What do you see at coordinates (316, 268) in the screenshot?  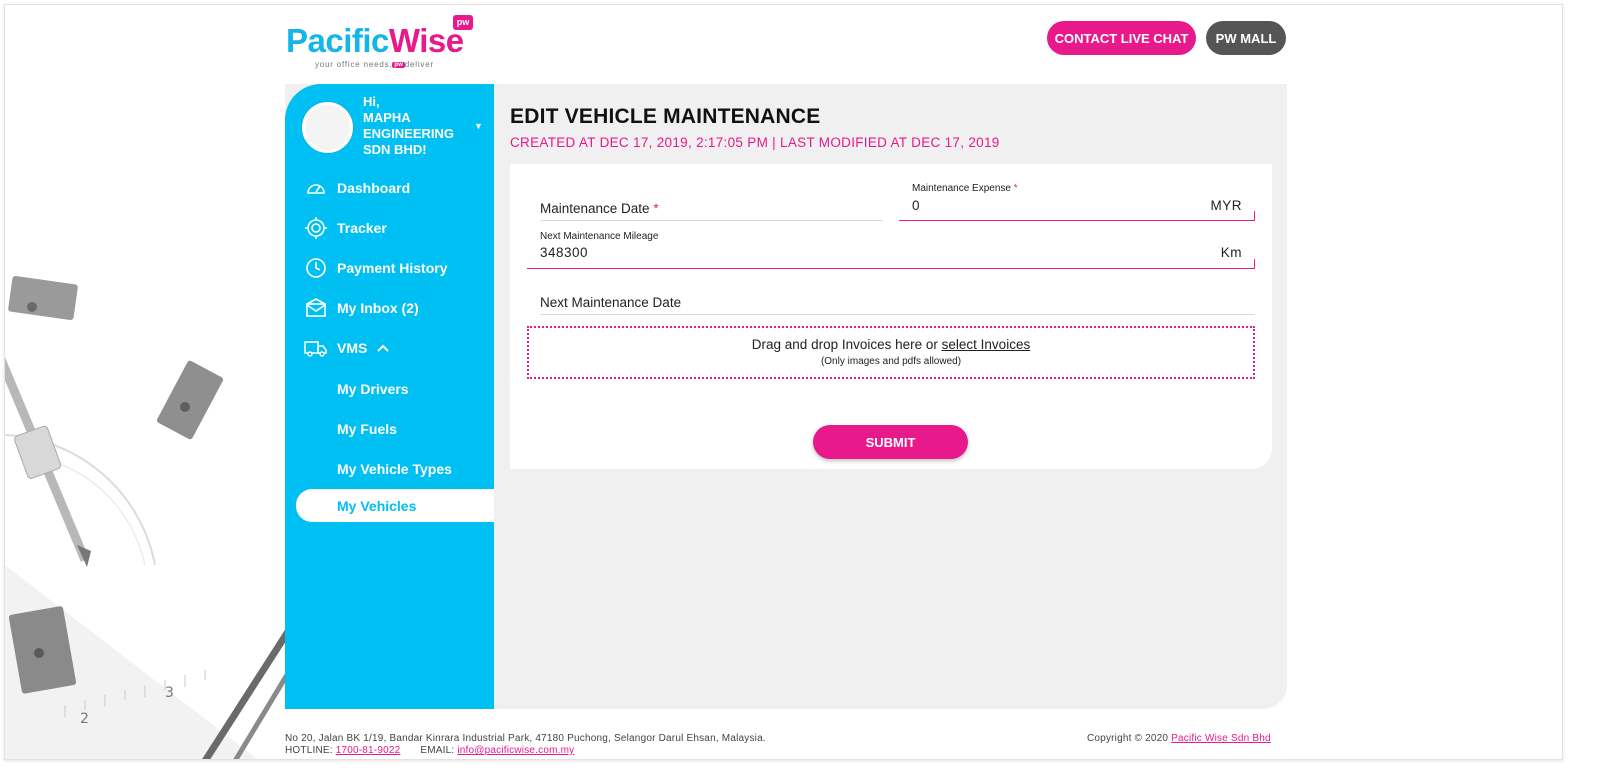 I see `clock-history-icon` at bounding box center [316, 268].